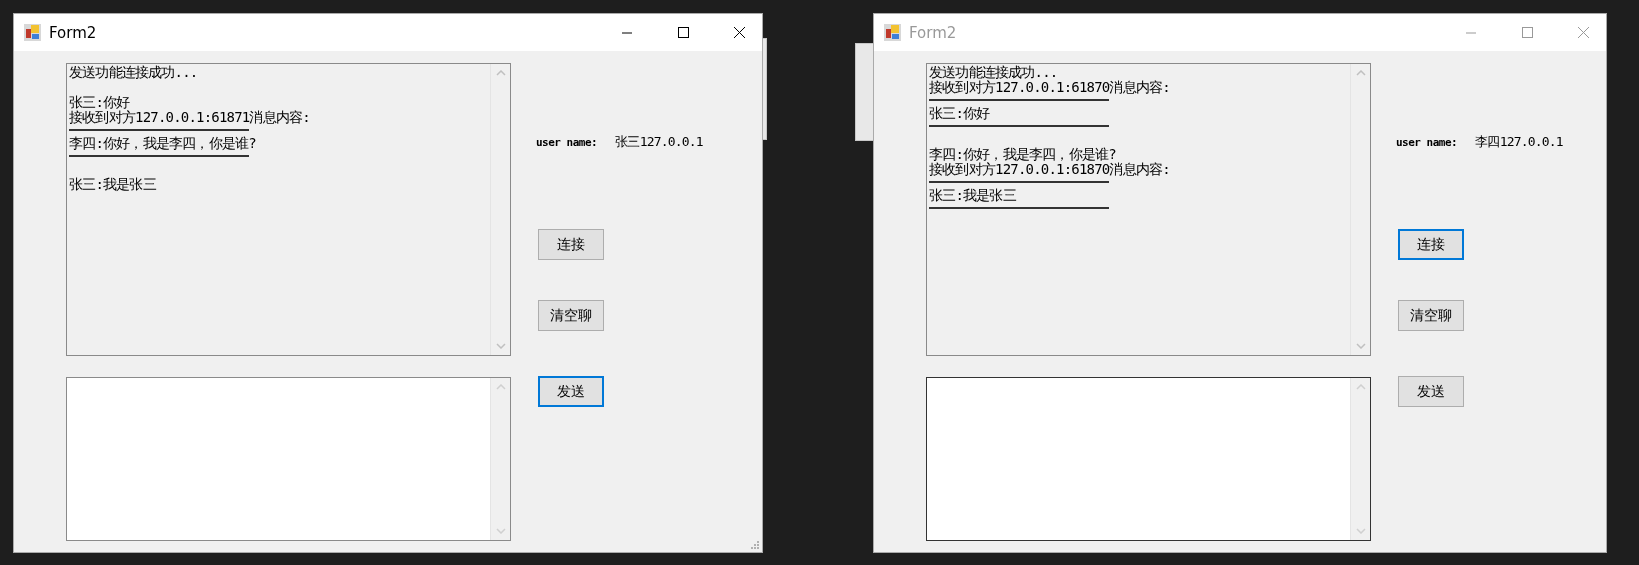  I want to click on user-name-value: 张三127.0.0.1, so click(659, 142).